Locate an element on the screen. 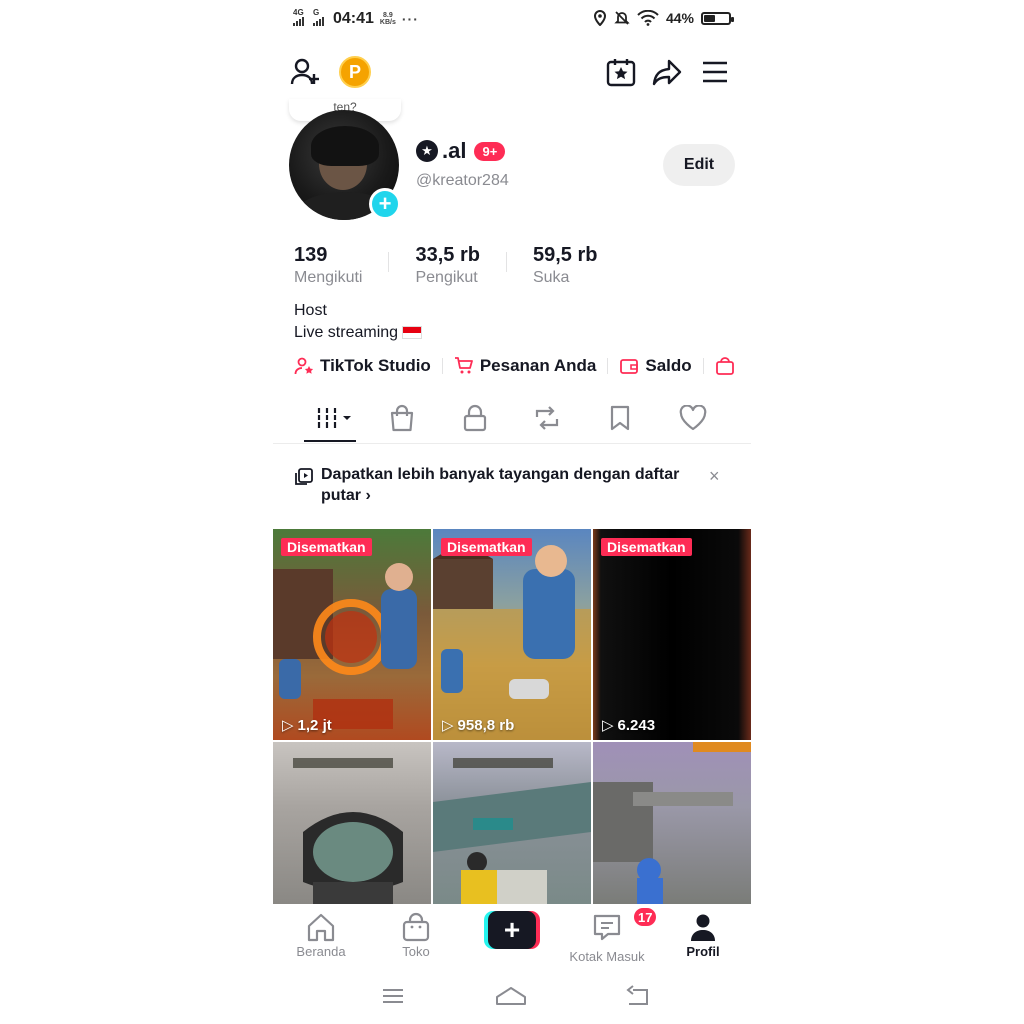  mute-bell-icon is located at coordinates (622, 18).